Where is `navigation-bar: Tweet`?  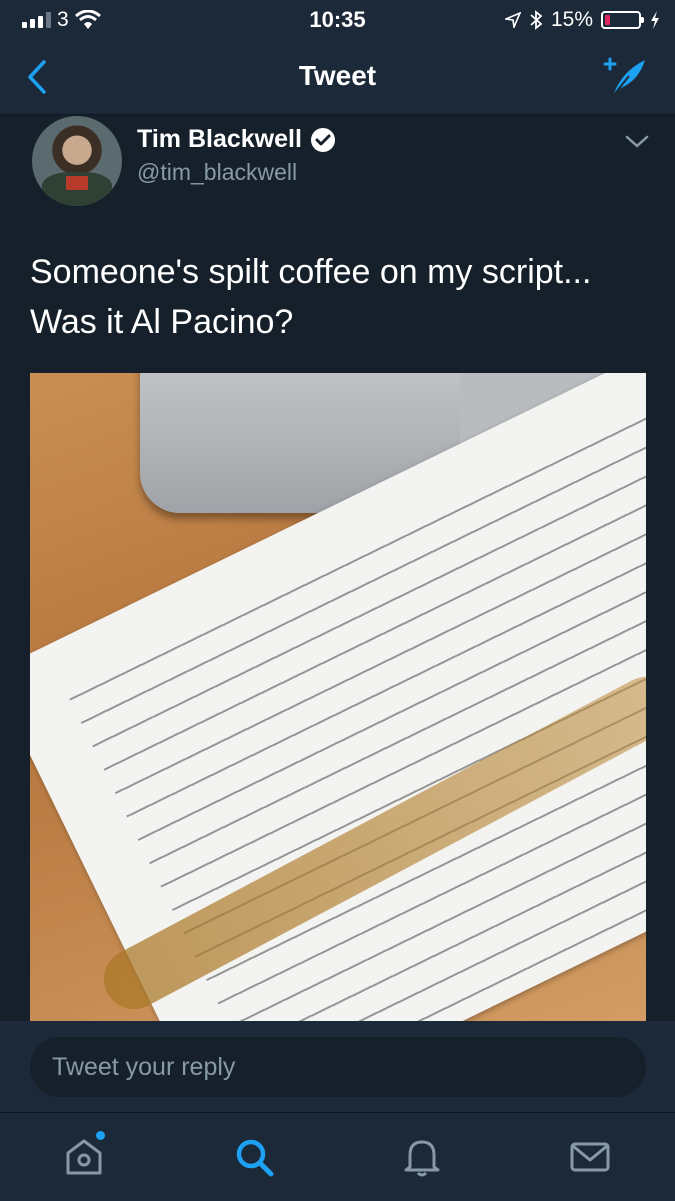
navigation-bar: Tweet is located at coordinates (337, 77).